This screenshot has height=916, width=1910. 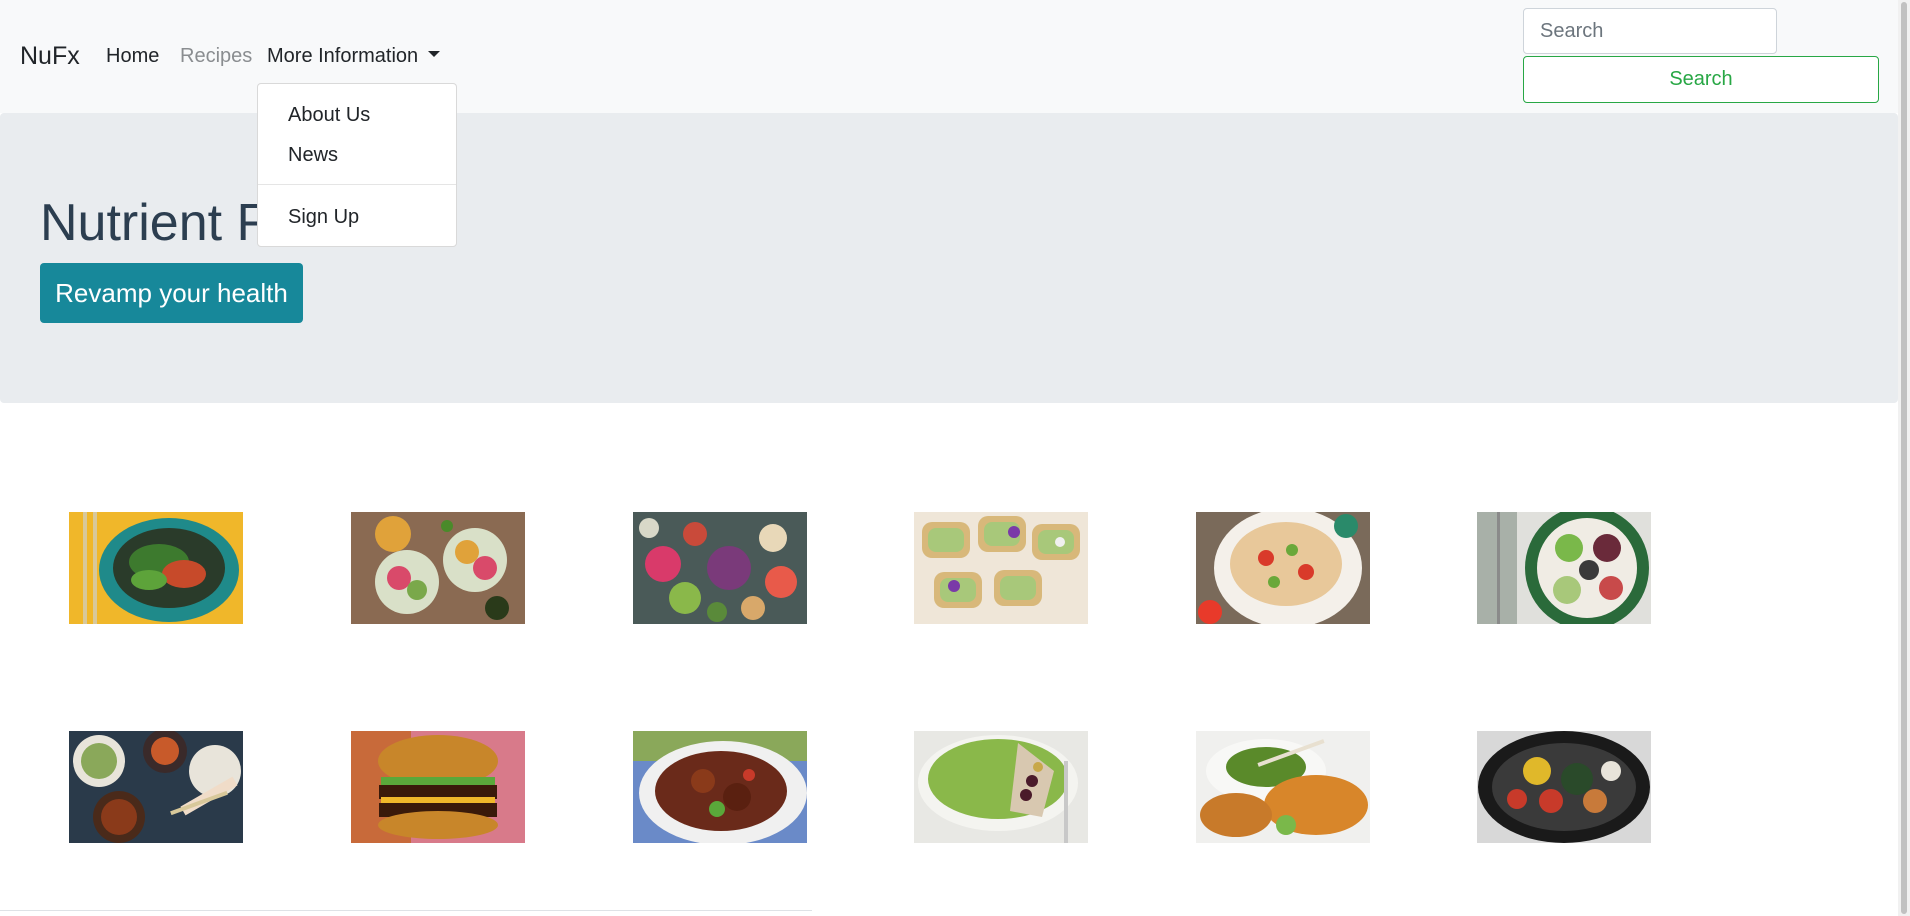 What do you see at coordinates (357, 184) in the screenshot?
I see `dropdown-divider` at bounding box center [357, 184].